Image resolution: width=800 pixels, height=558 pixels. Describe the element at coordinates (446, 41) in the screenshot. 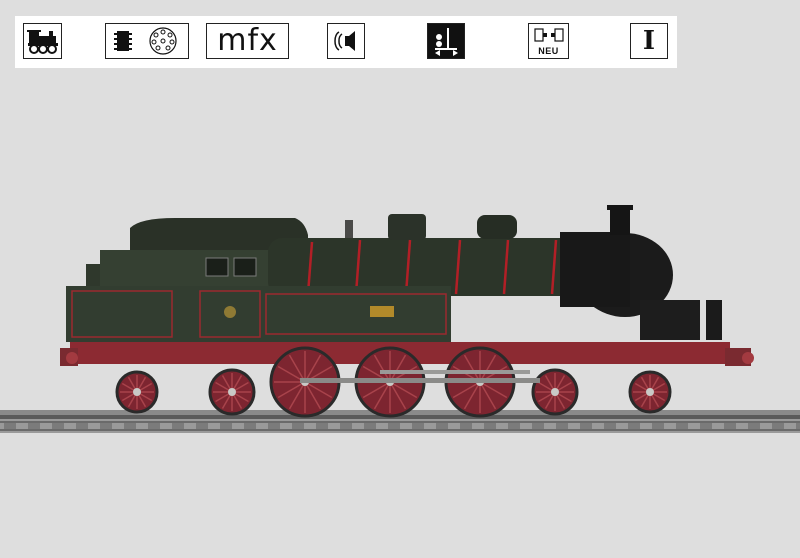

I see `signal-switch-icon` at that location.